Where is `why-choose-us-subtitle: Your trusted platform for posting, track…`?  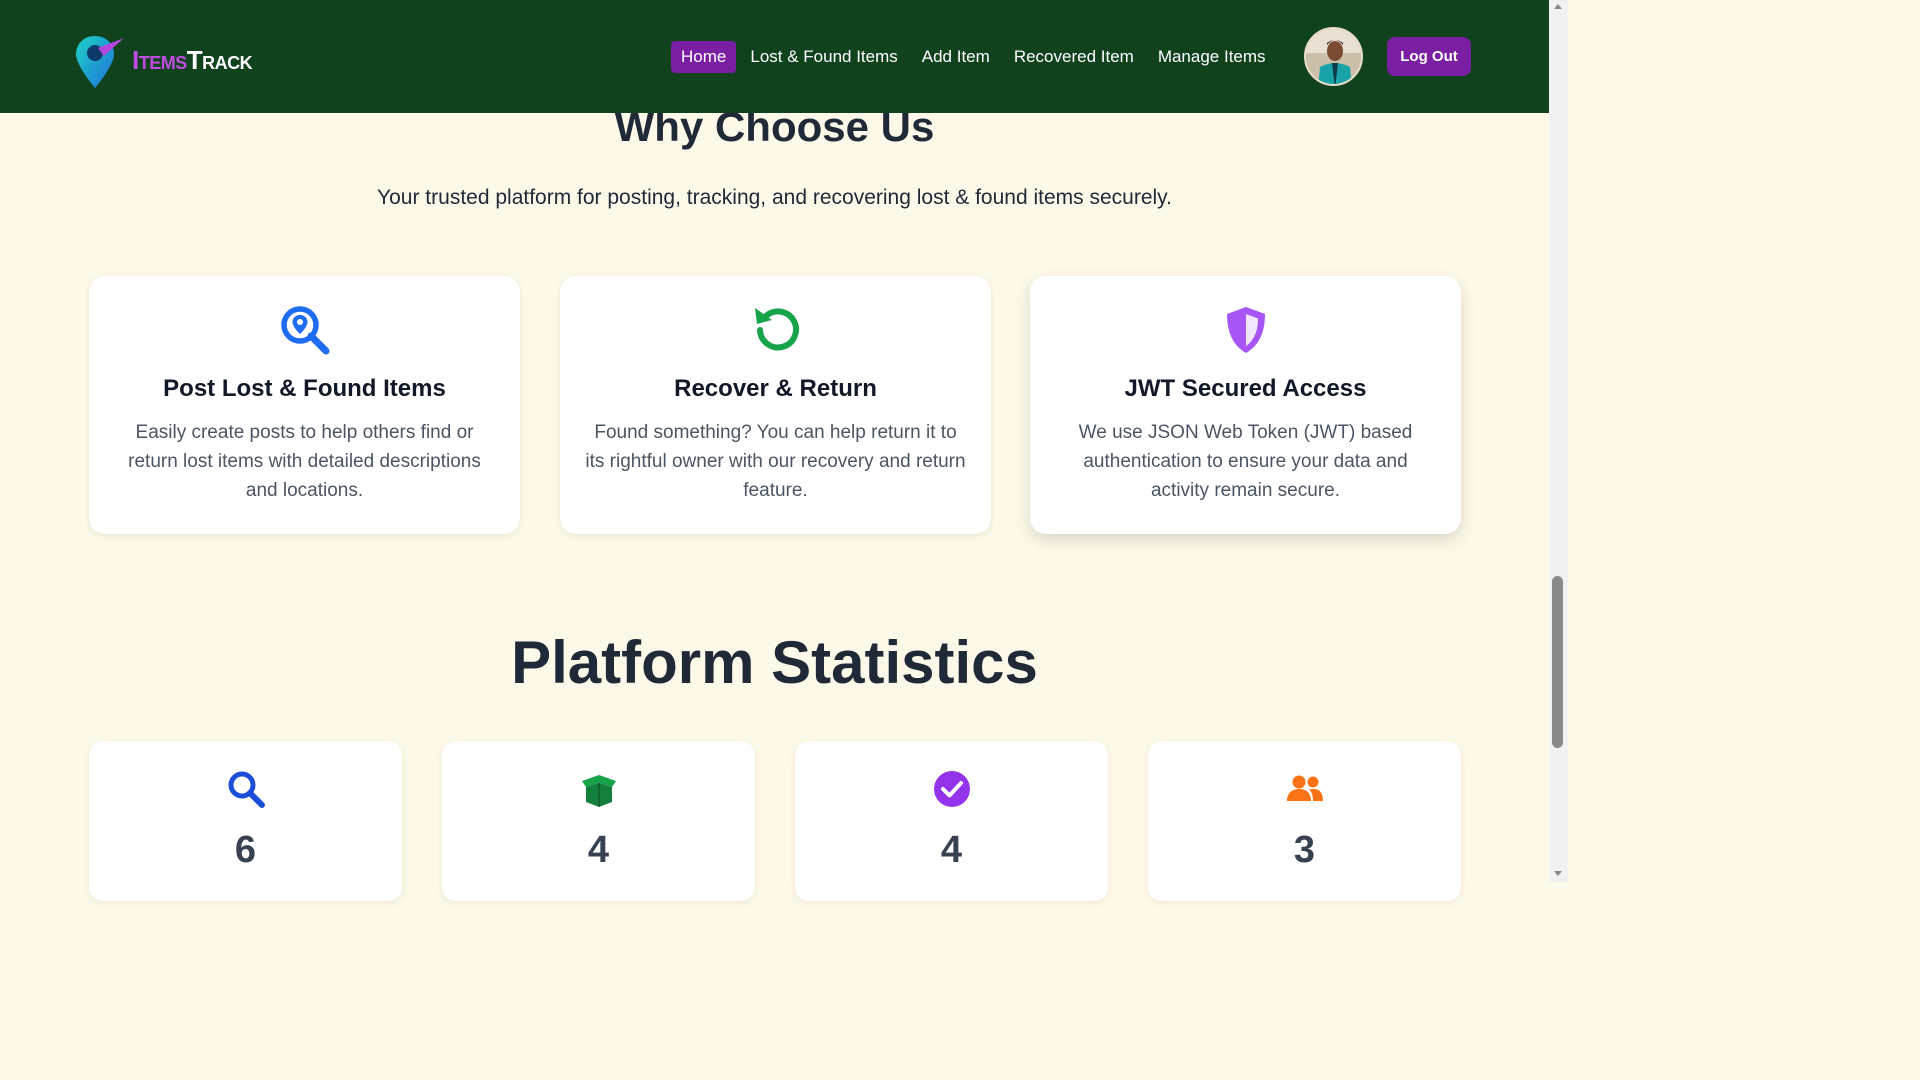
why-choose-us-subtitle: Your trusted platform for posting, track… is located at coordinates (774, 197).